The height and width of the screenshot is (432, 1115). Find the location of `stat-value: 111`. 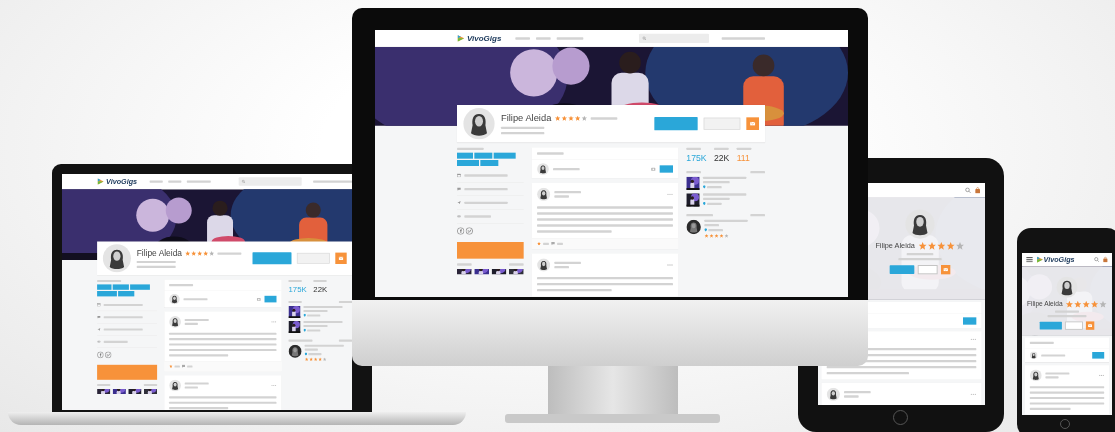

stat-value: 111 is located at coordinates (743, 158).